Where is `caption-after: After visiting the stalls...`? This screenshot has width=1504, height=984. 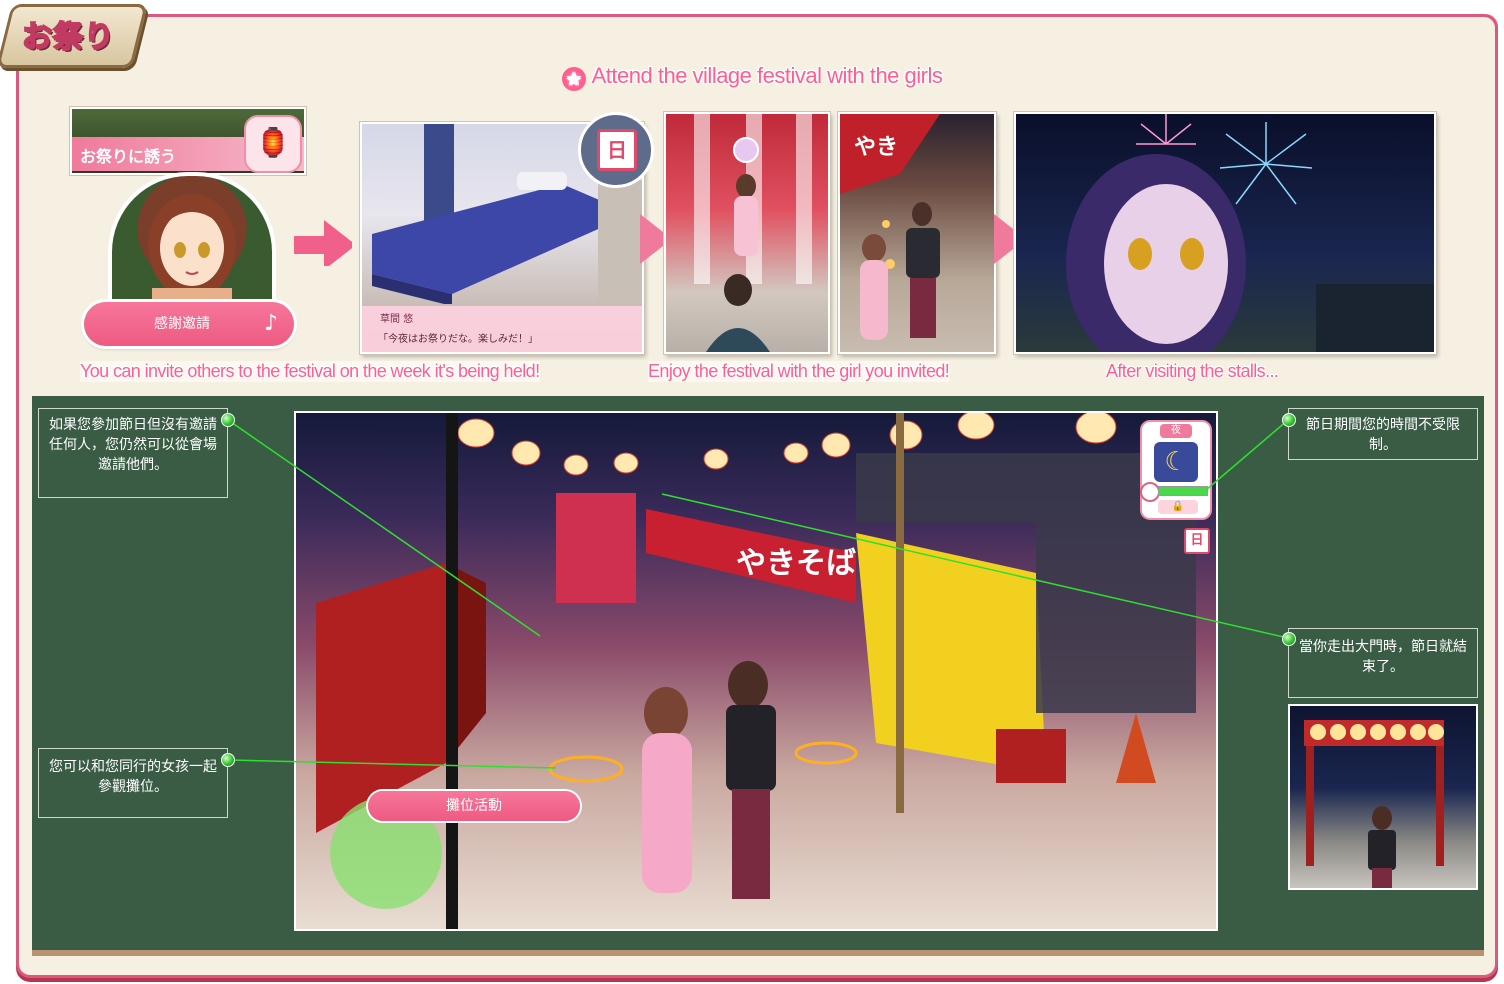 caption-after: After visiting the stalls... is located at coordinates (1192, 371).